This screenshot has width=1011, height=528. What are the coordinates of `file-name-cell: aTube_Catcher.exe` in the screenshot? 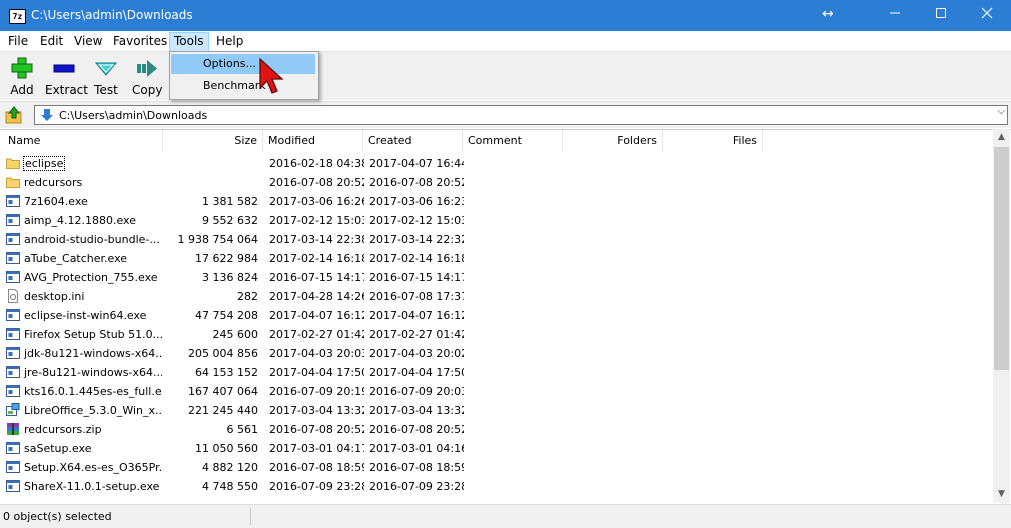 It's located at (84, 258).